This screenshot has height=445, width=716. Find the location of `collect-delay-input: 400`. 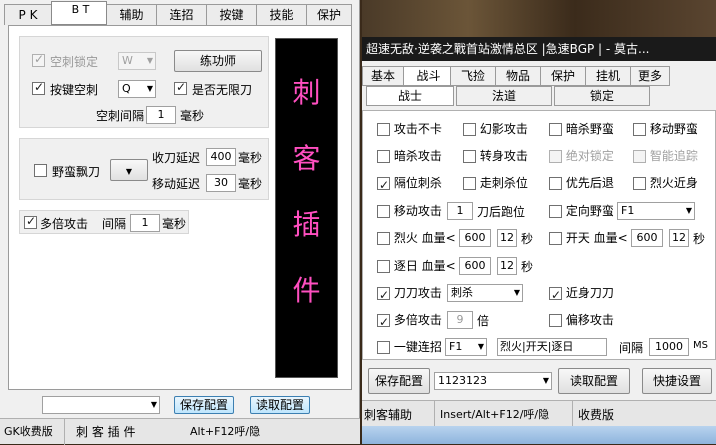

collect-delay-input: 400 is located at coordinates (221, 157).